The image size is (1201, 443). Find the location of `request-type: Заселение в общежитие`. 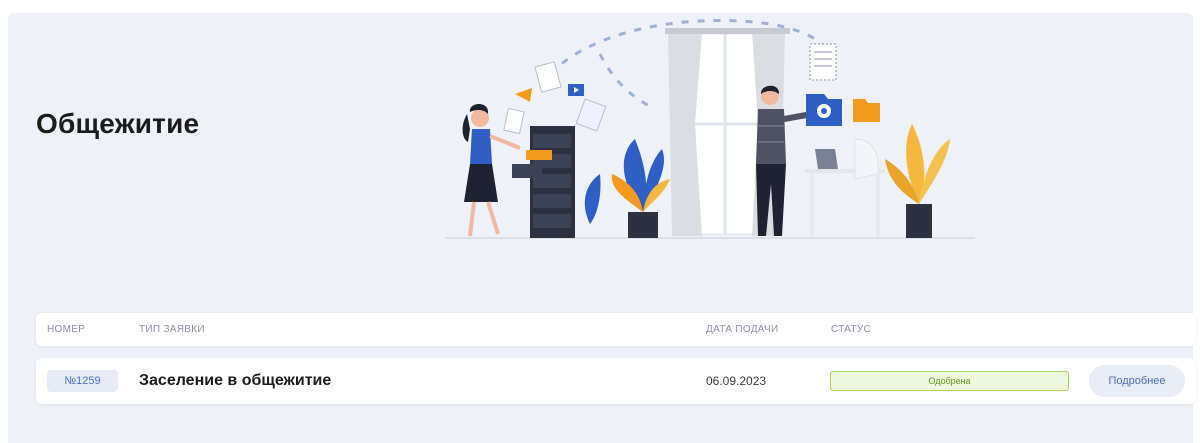

request-type: Заселение в общежитие is located at coordinates (235, 380).